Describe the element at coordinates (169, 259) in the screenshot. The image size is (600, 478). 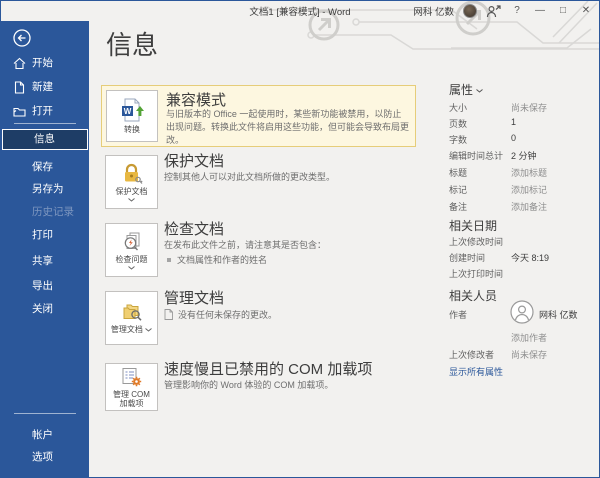
I see `bullet-icon` at that location.